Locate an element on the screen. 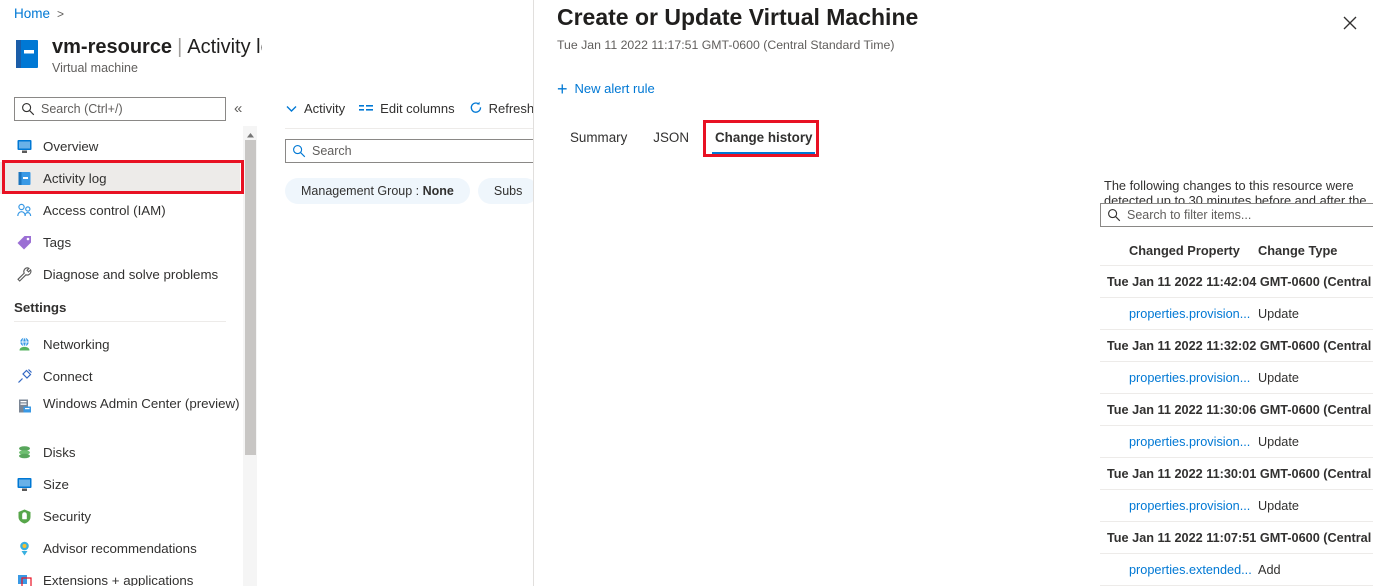  sidebar-item-size: Size is located at coordinates (120, 484).